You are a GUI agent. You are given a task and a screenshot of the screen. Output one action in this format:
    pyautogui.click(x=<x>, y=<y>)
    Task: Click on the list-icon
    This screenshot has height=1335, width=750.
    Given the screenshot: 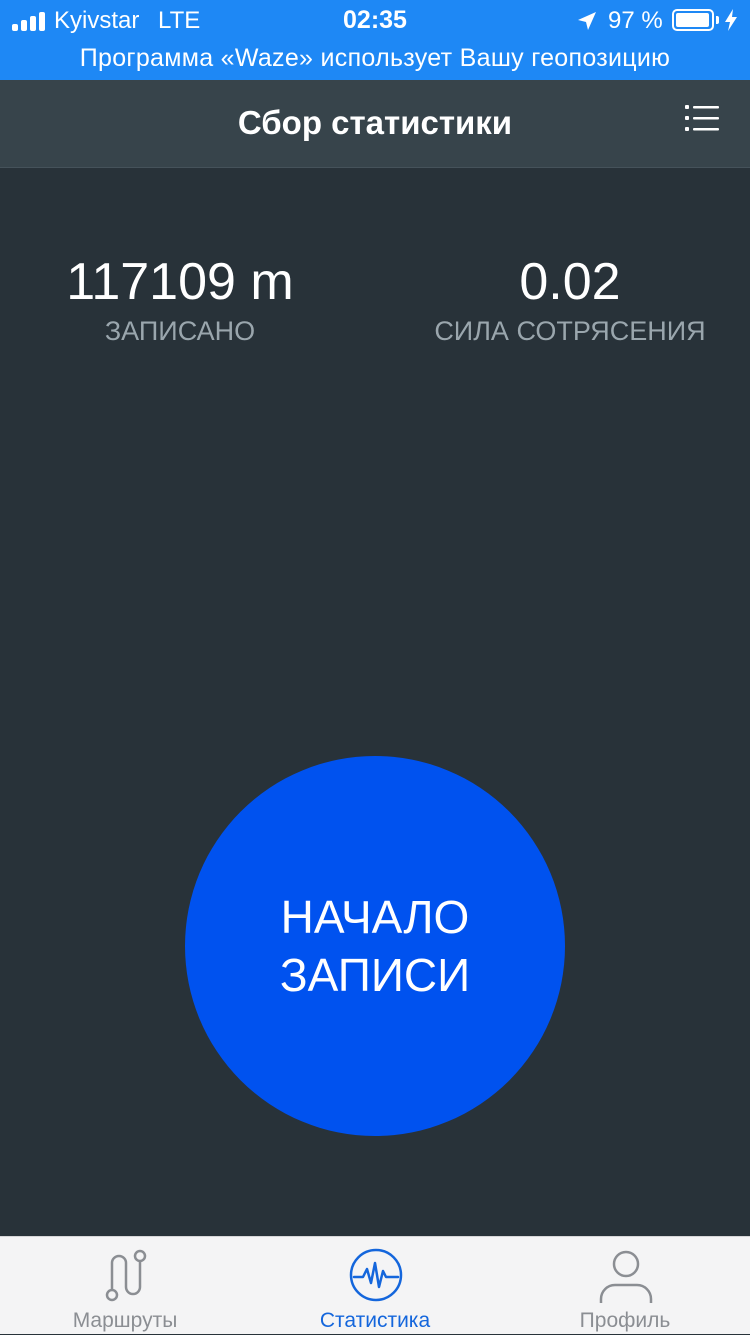 What is the action you would take?
    pyautogui.click(x=700, y=122)
    